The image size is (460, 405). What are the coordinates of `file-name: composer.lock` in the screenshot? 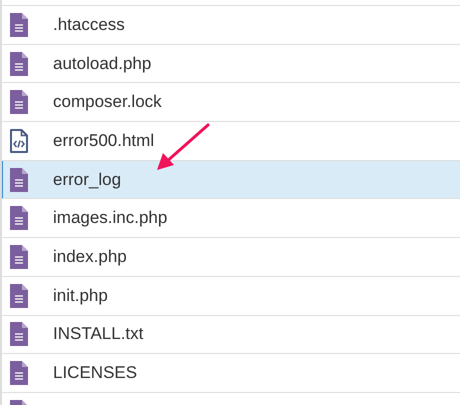 It's located at (107, 102).